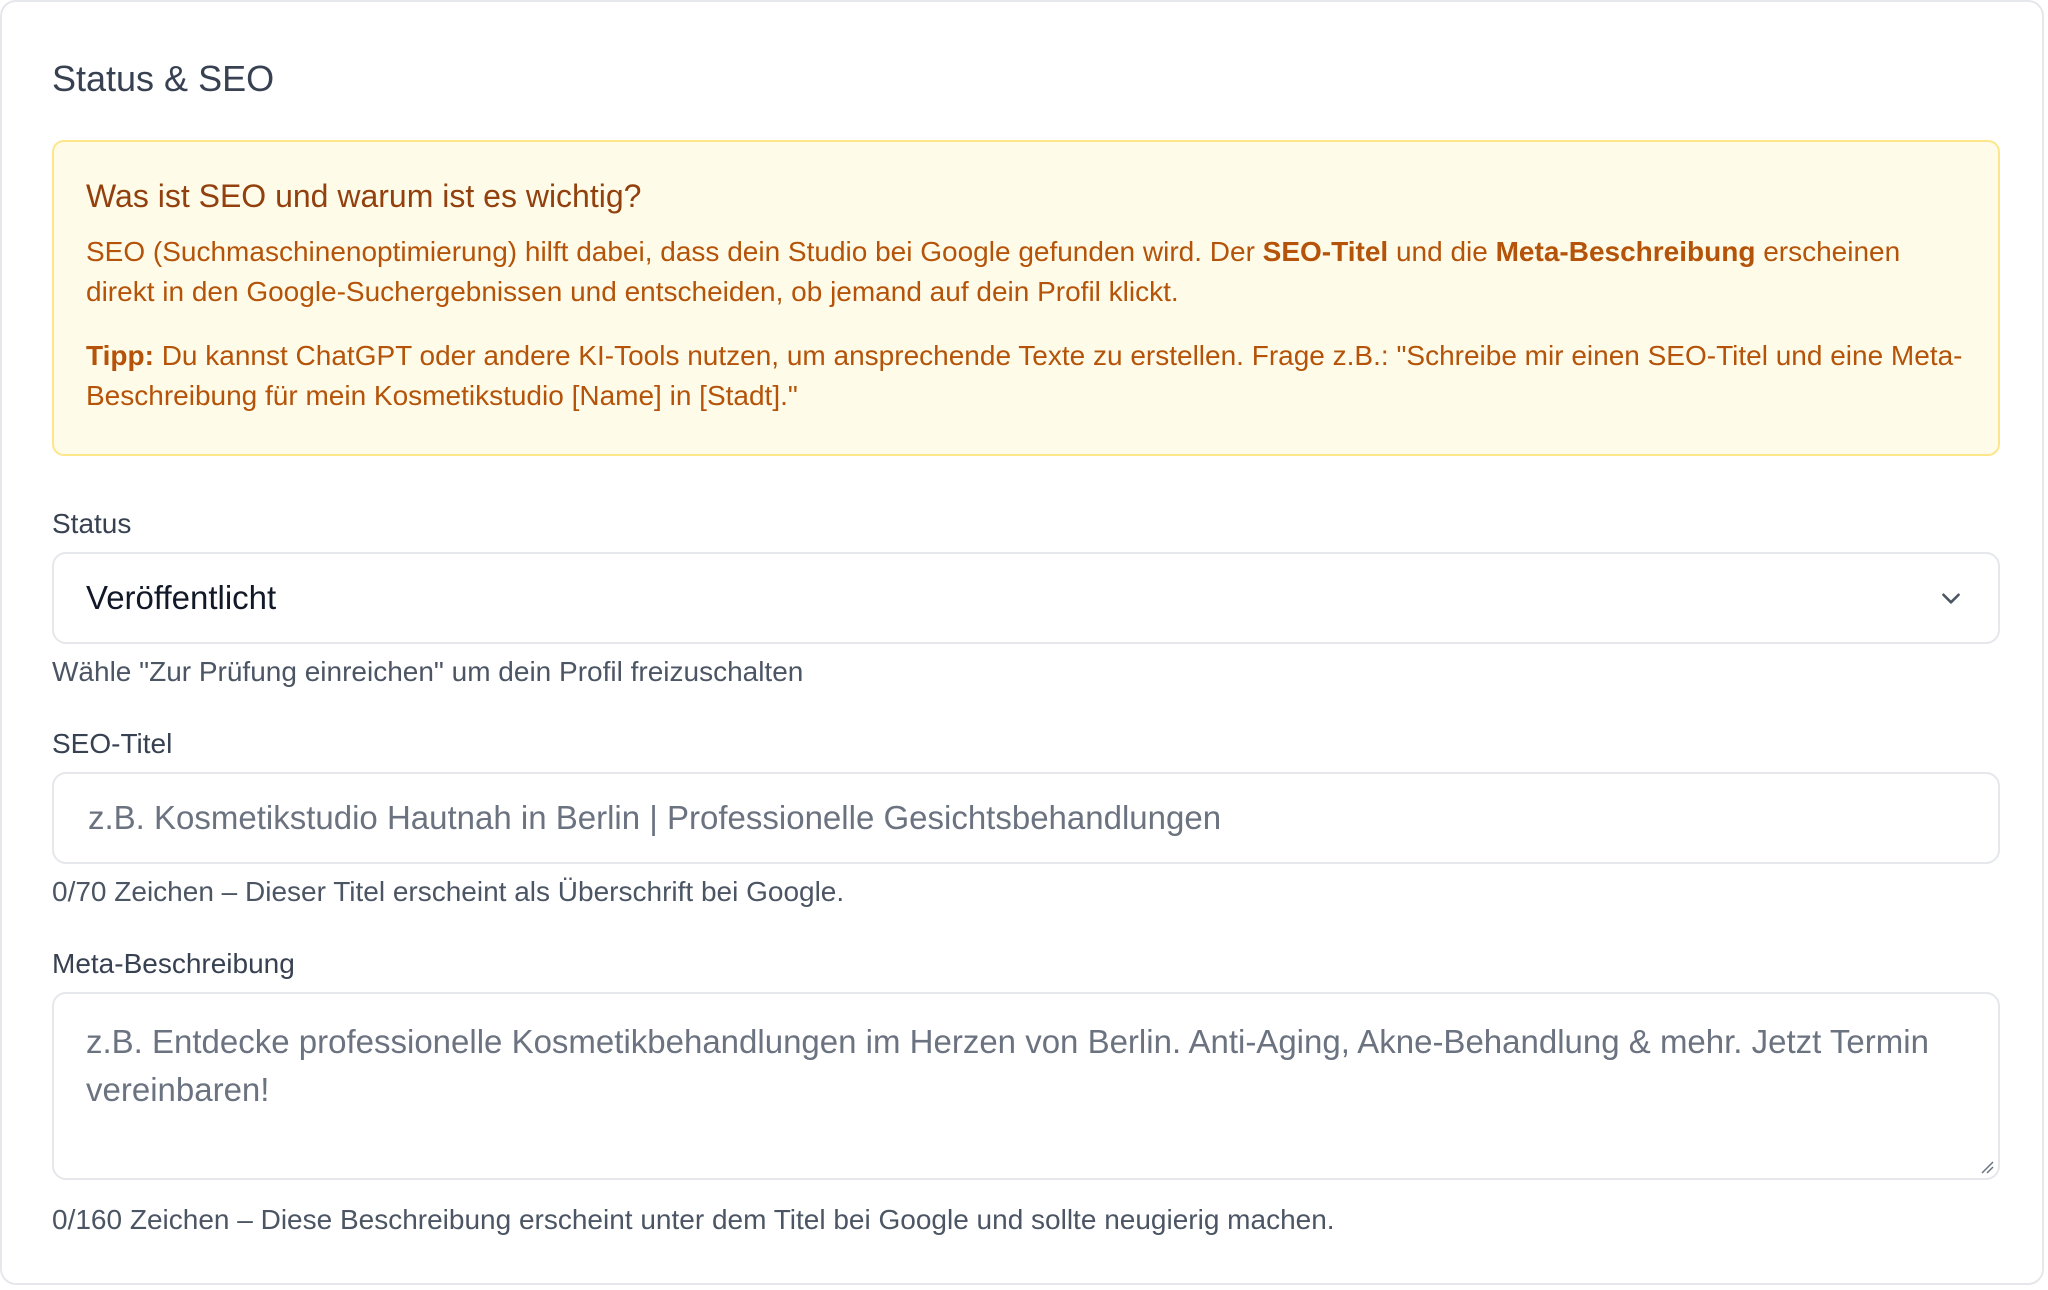 The height and width of the screenshot is (1290, 2048). I want to click on seo-title-field, so click(1026, 818).